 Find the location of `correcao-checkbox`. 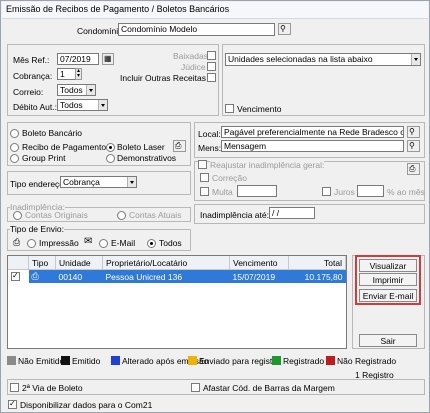

correcao-checkbox is located at coordinates (204, 177).